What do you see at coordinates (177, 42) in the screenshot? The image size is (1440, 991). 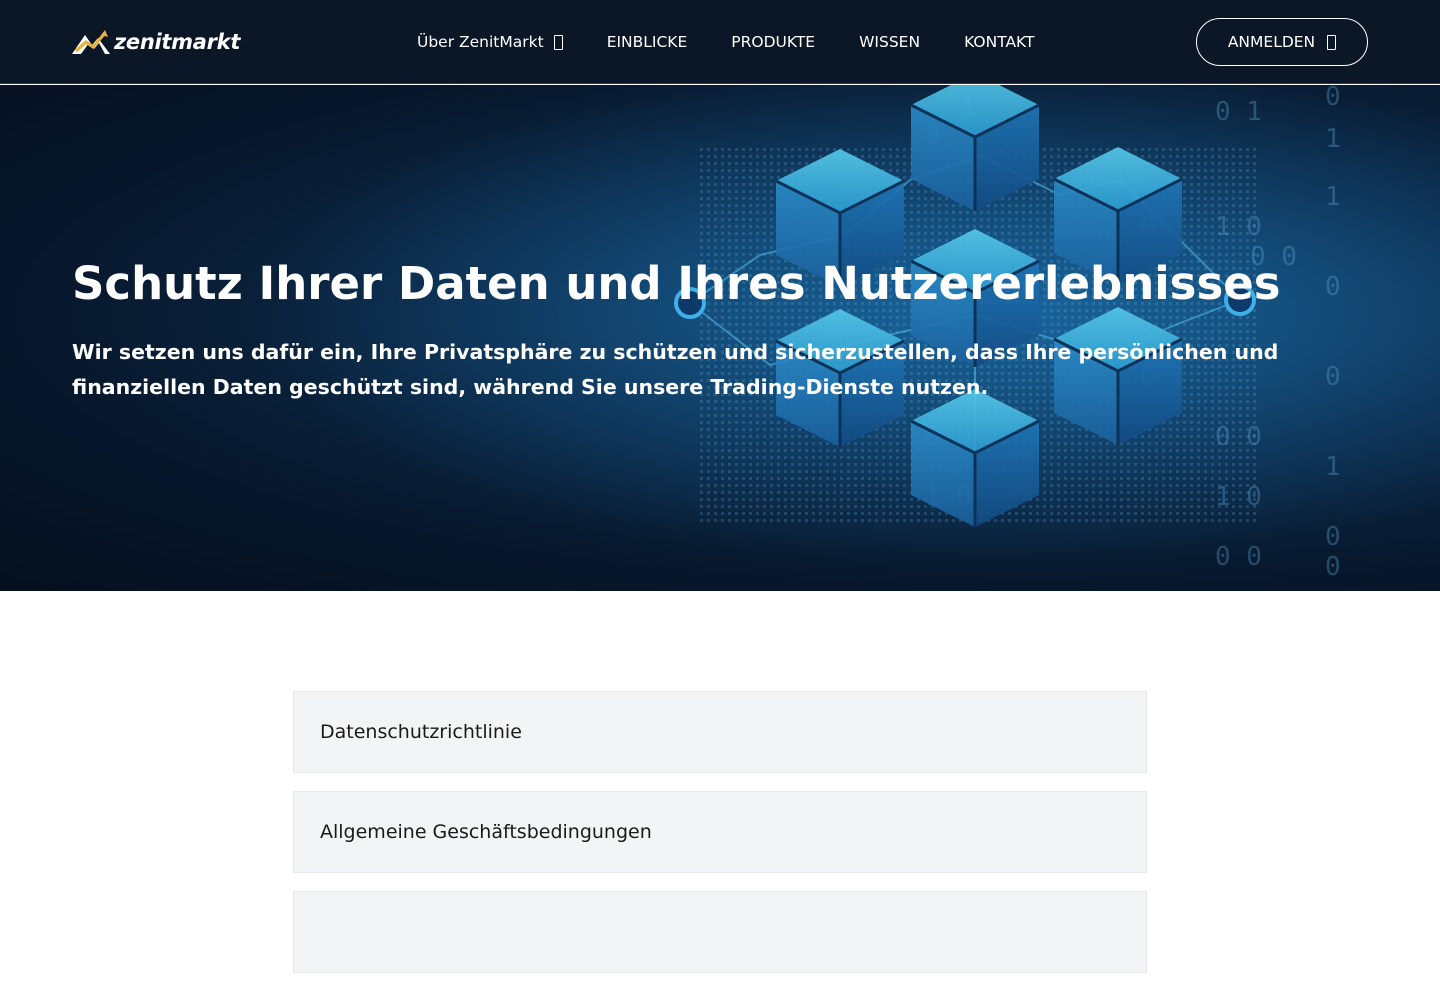 I see `logo-text: zenitmarkt` at bounding box center [177, 42].